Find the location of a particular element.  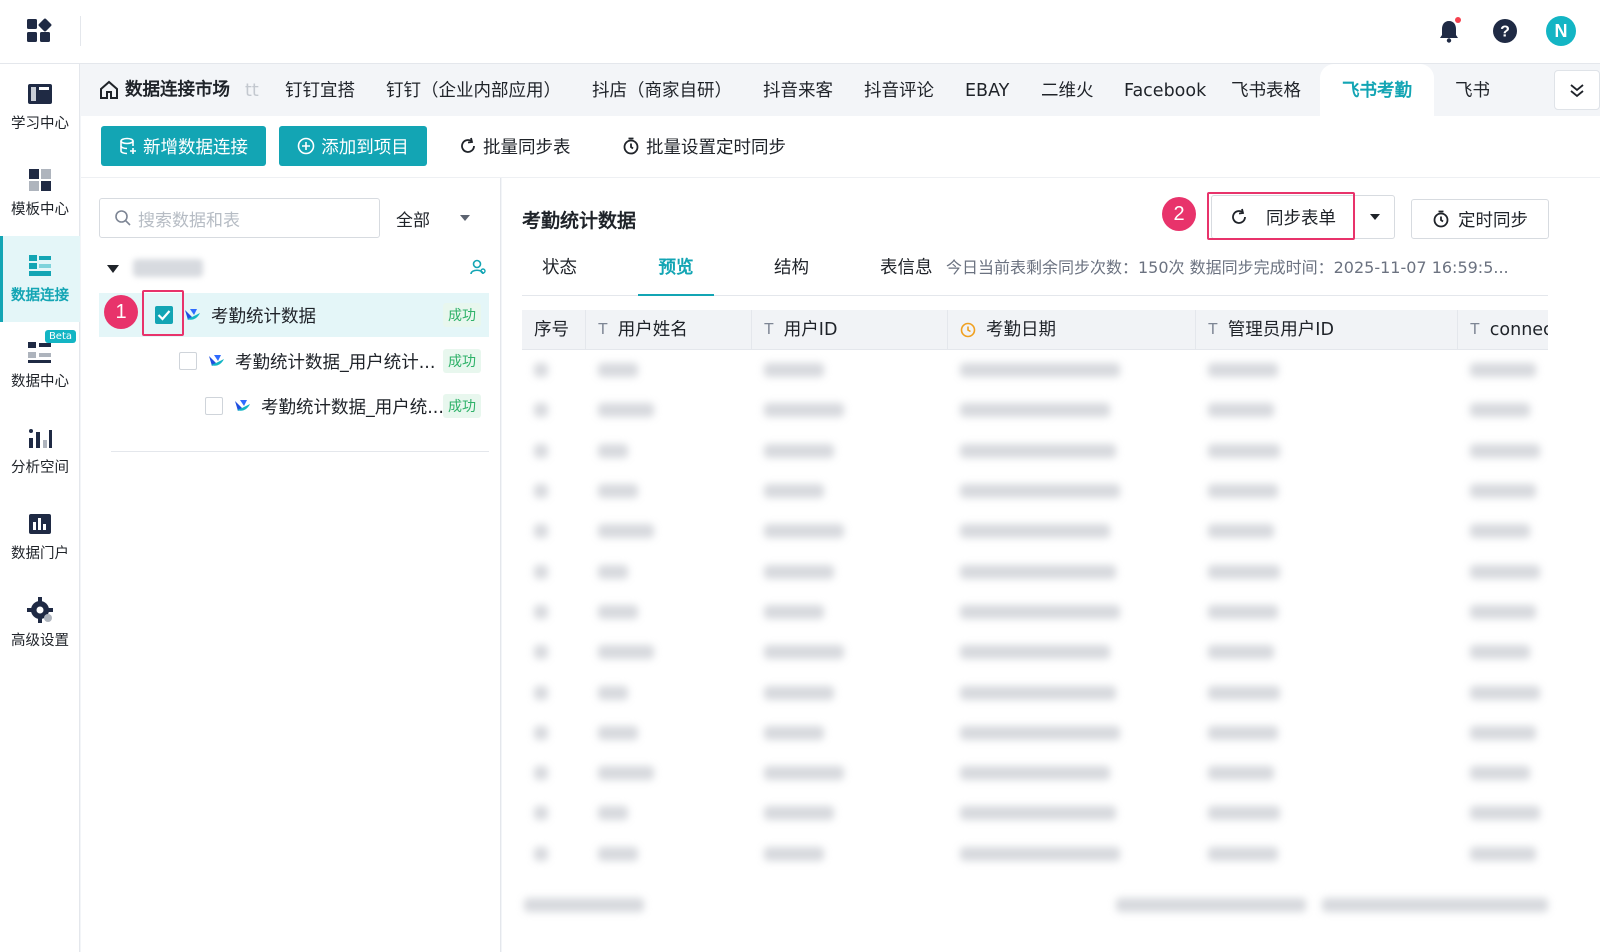

column-header: 序号 is located at coordinates (554, 330).